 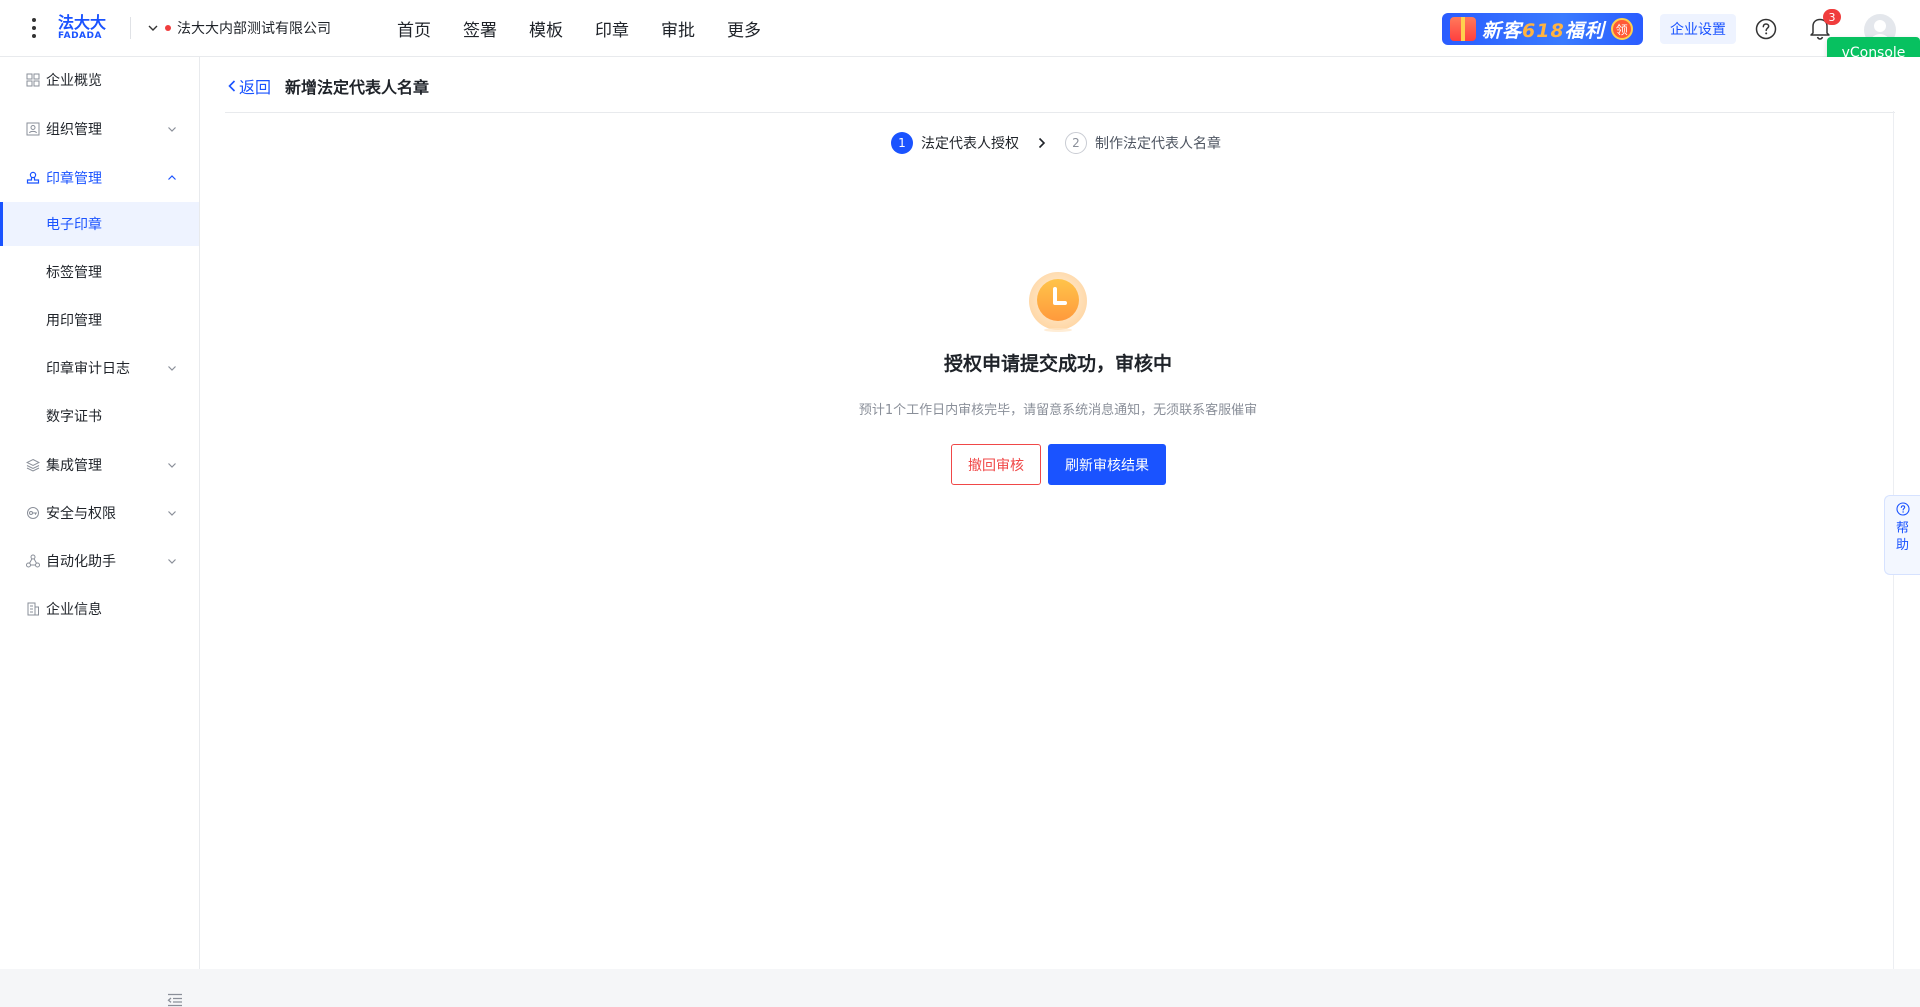 What do you see at coordinates (33, 129) in the screenshot?
I see `organization-icon` at bounding box center [33, 129].